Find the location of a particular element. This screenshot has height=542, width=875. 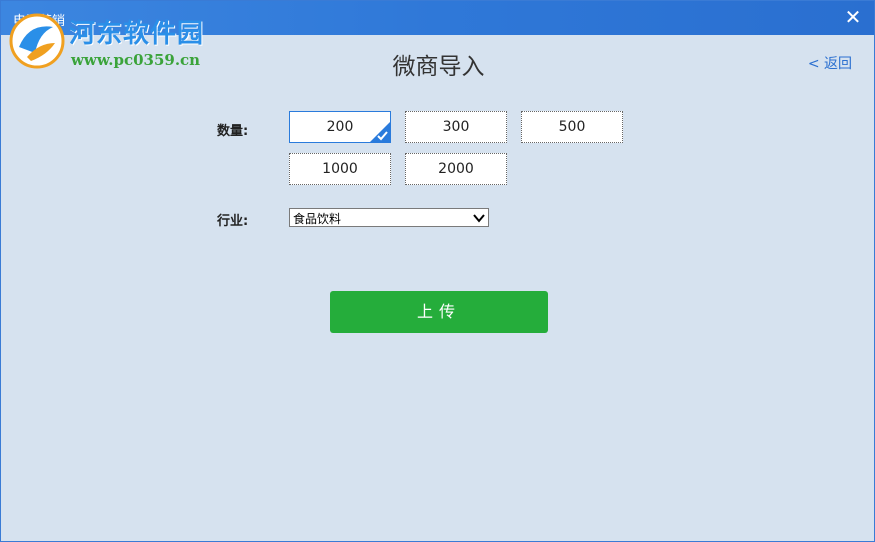

industry-select: 食品饮料 is located at coordinates (389, 217).